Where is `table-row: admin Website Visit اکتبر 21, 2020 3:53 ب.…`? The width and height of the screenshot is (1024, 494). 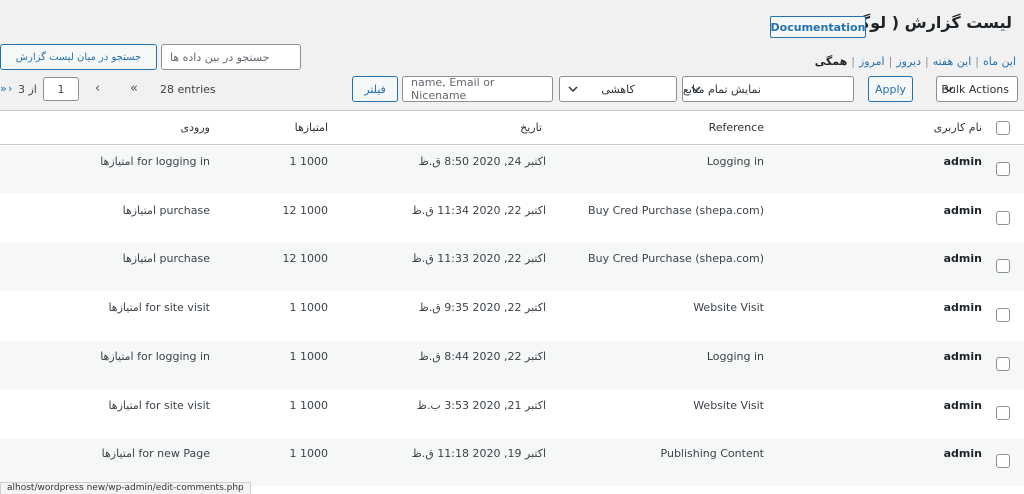
table-row: admin Website Visit اکتبر 21, 2020 3:53 ب.… is located at coordinates (512, 414).